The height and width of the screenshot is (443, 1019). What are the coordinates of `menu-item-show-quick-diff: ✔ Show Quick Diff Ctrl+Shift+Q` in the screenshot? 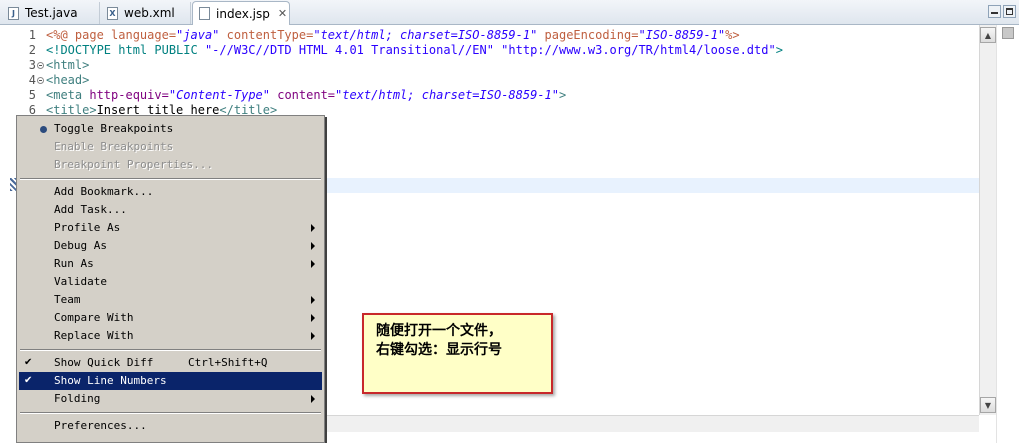 It's located at (170, 363).